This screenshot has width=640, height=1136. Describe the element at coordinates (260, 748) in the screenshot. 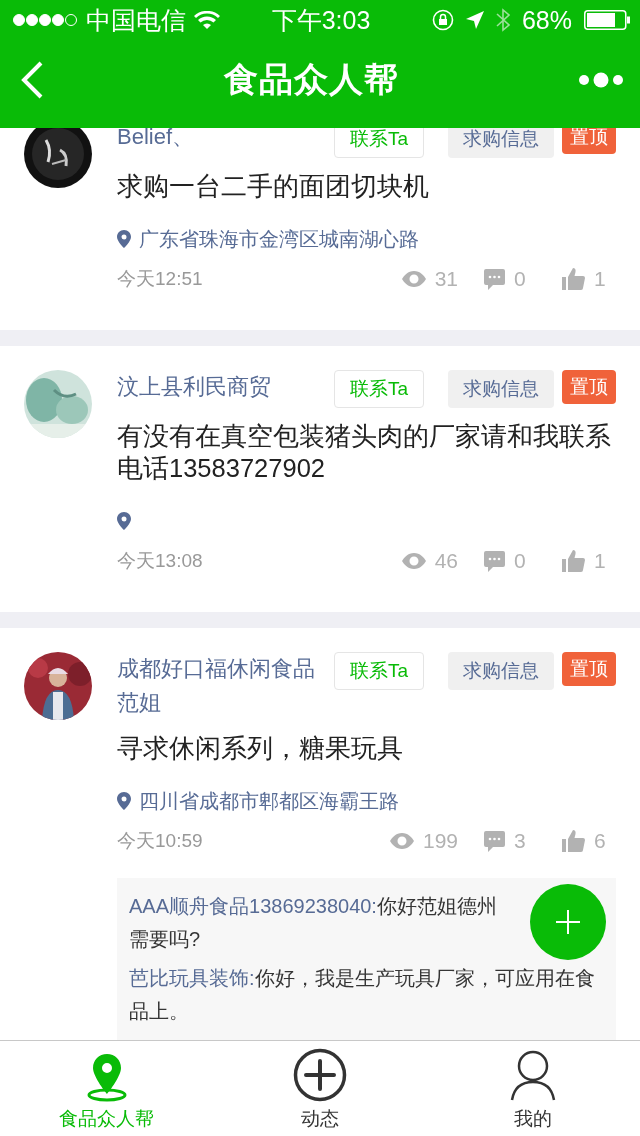

I see `post-content: 寻求休闲系列，糖果玩具` at that location.